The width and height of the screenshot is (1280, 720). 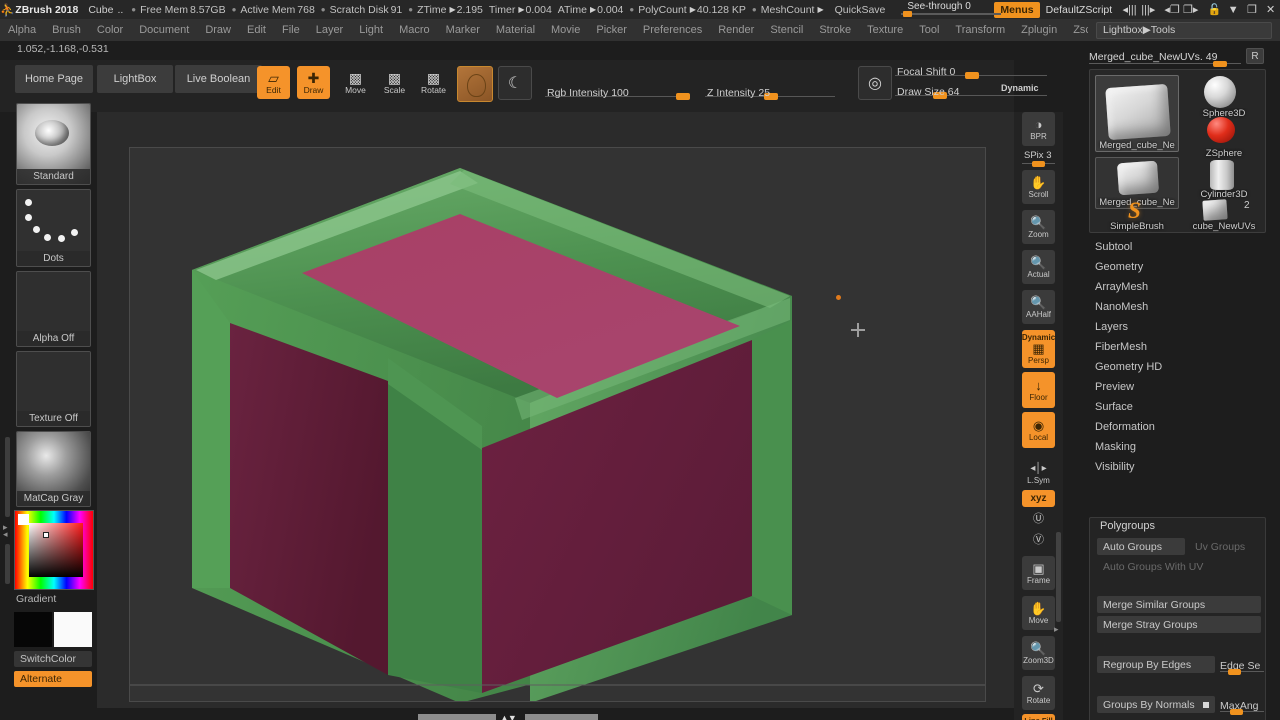 I want to click on current-material-tile: MatCap Gray, so click(x=53, y=469).